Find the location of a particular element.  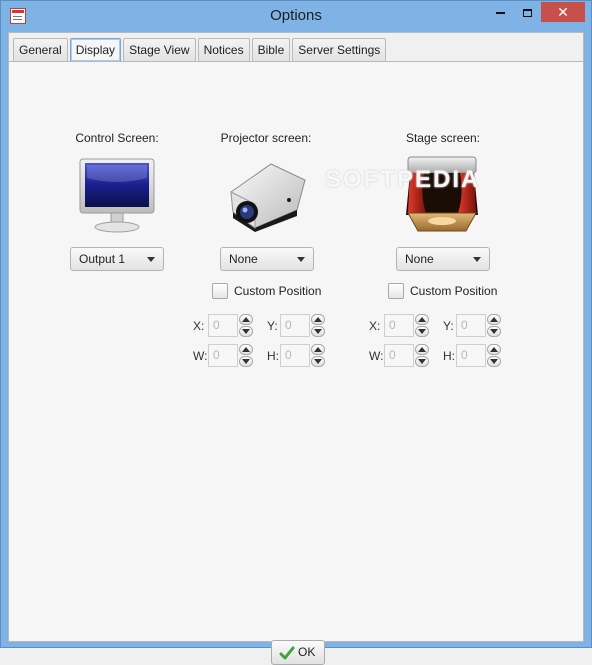

stage-h-spinner is located at coordinates (494, 355).